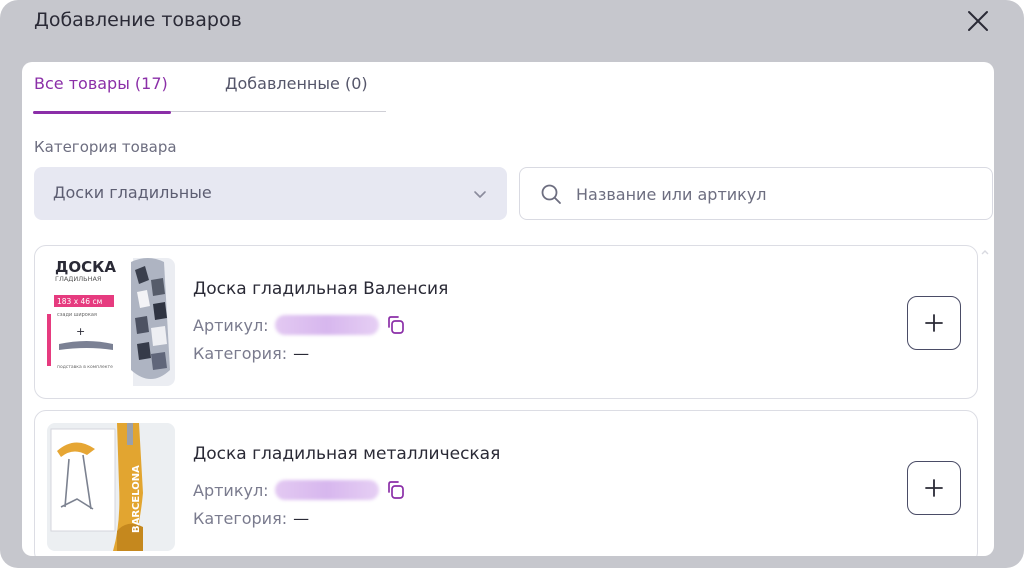 Image resolution: width=1024 pixels, height=568 pixels. Describe the element at coordinates (347, 454) in the screenshot. I see `product-name: Доска гладильная металлическая` at that location.